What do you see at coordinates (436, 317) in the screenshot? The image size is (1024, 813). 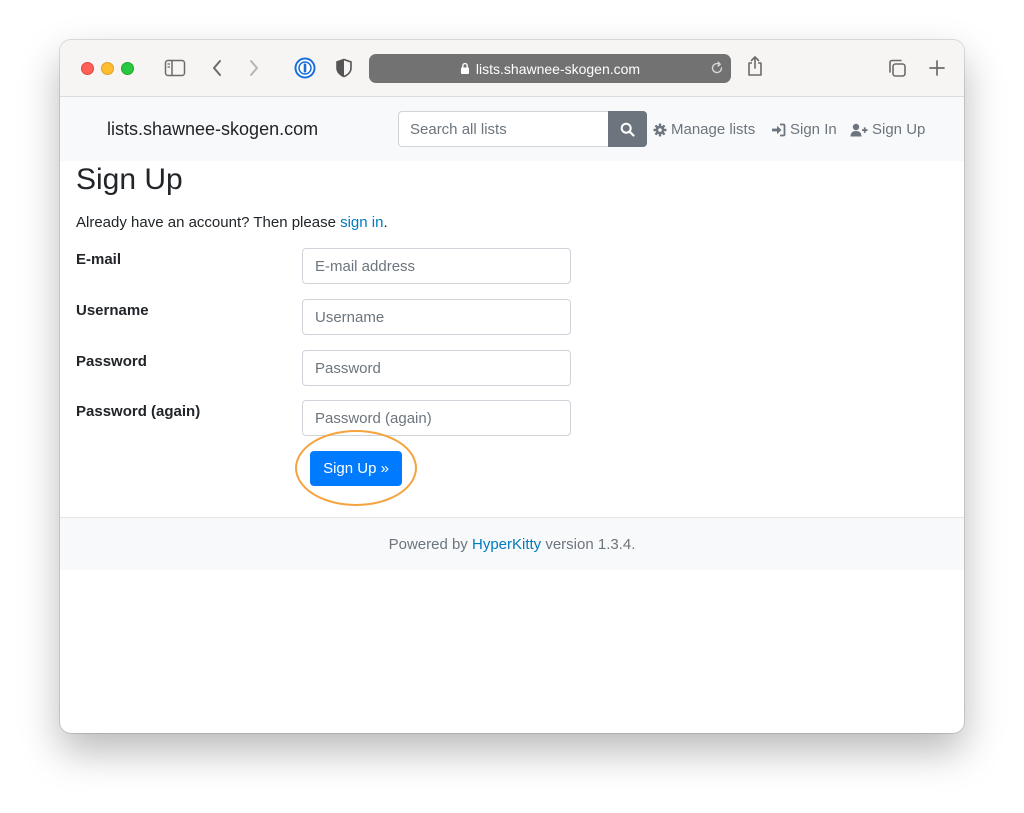 I see `username-field` at bounding box center [436, 317].